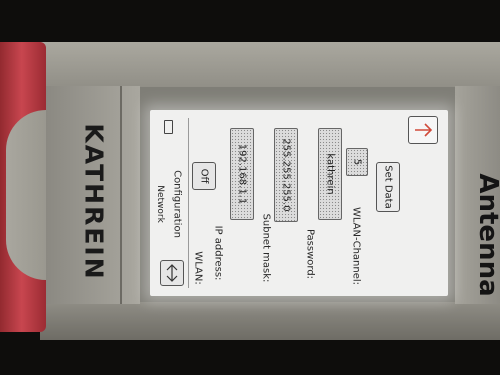 Image resolution: width=500 pixels, height=375 pixels. What do you see at coordinates (242, 174) in the screenshot?
I see `ip-address-field: 192.168.1.1` at bounding box center [242, 174].